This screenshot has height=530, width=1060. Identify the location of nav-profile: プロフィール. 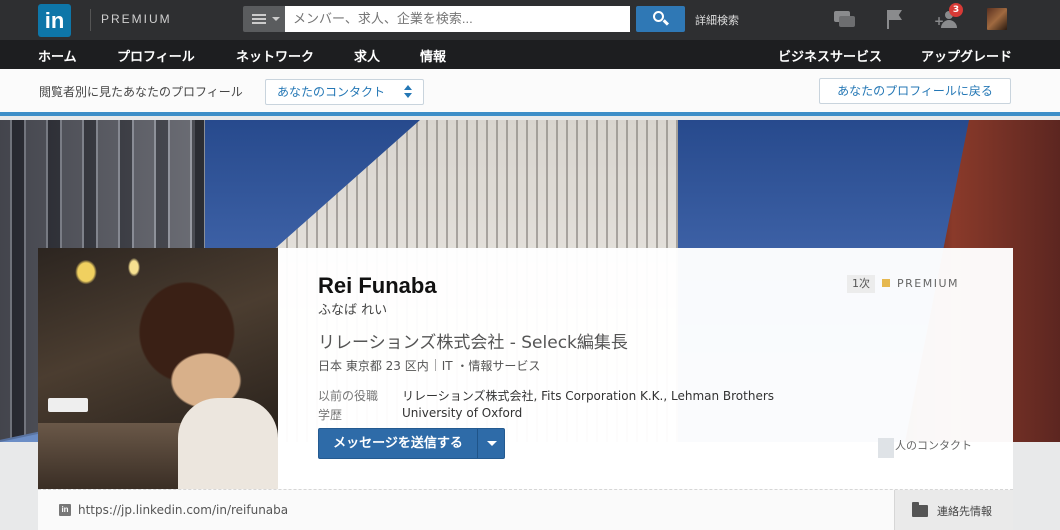
(156, 55).